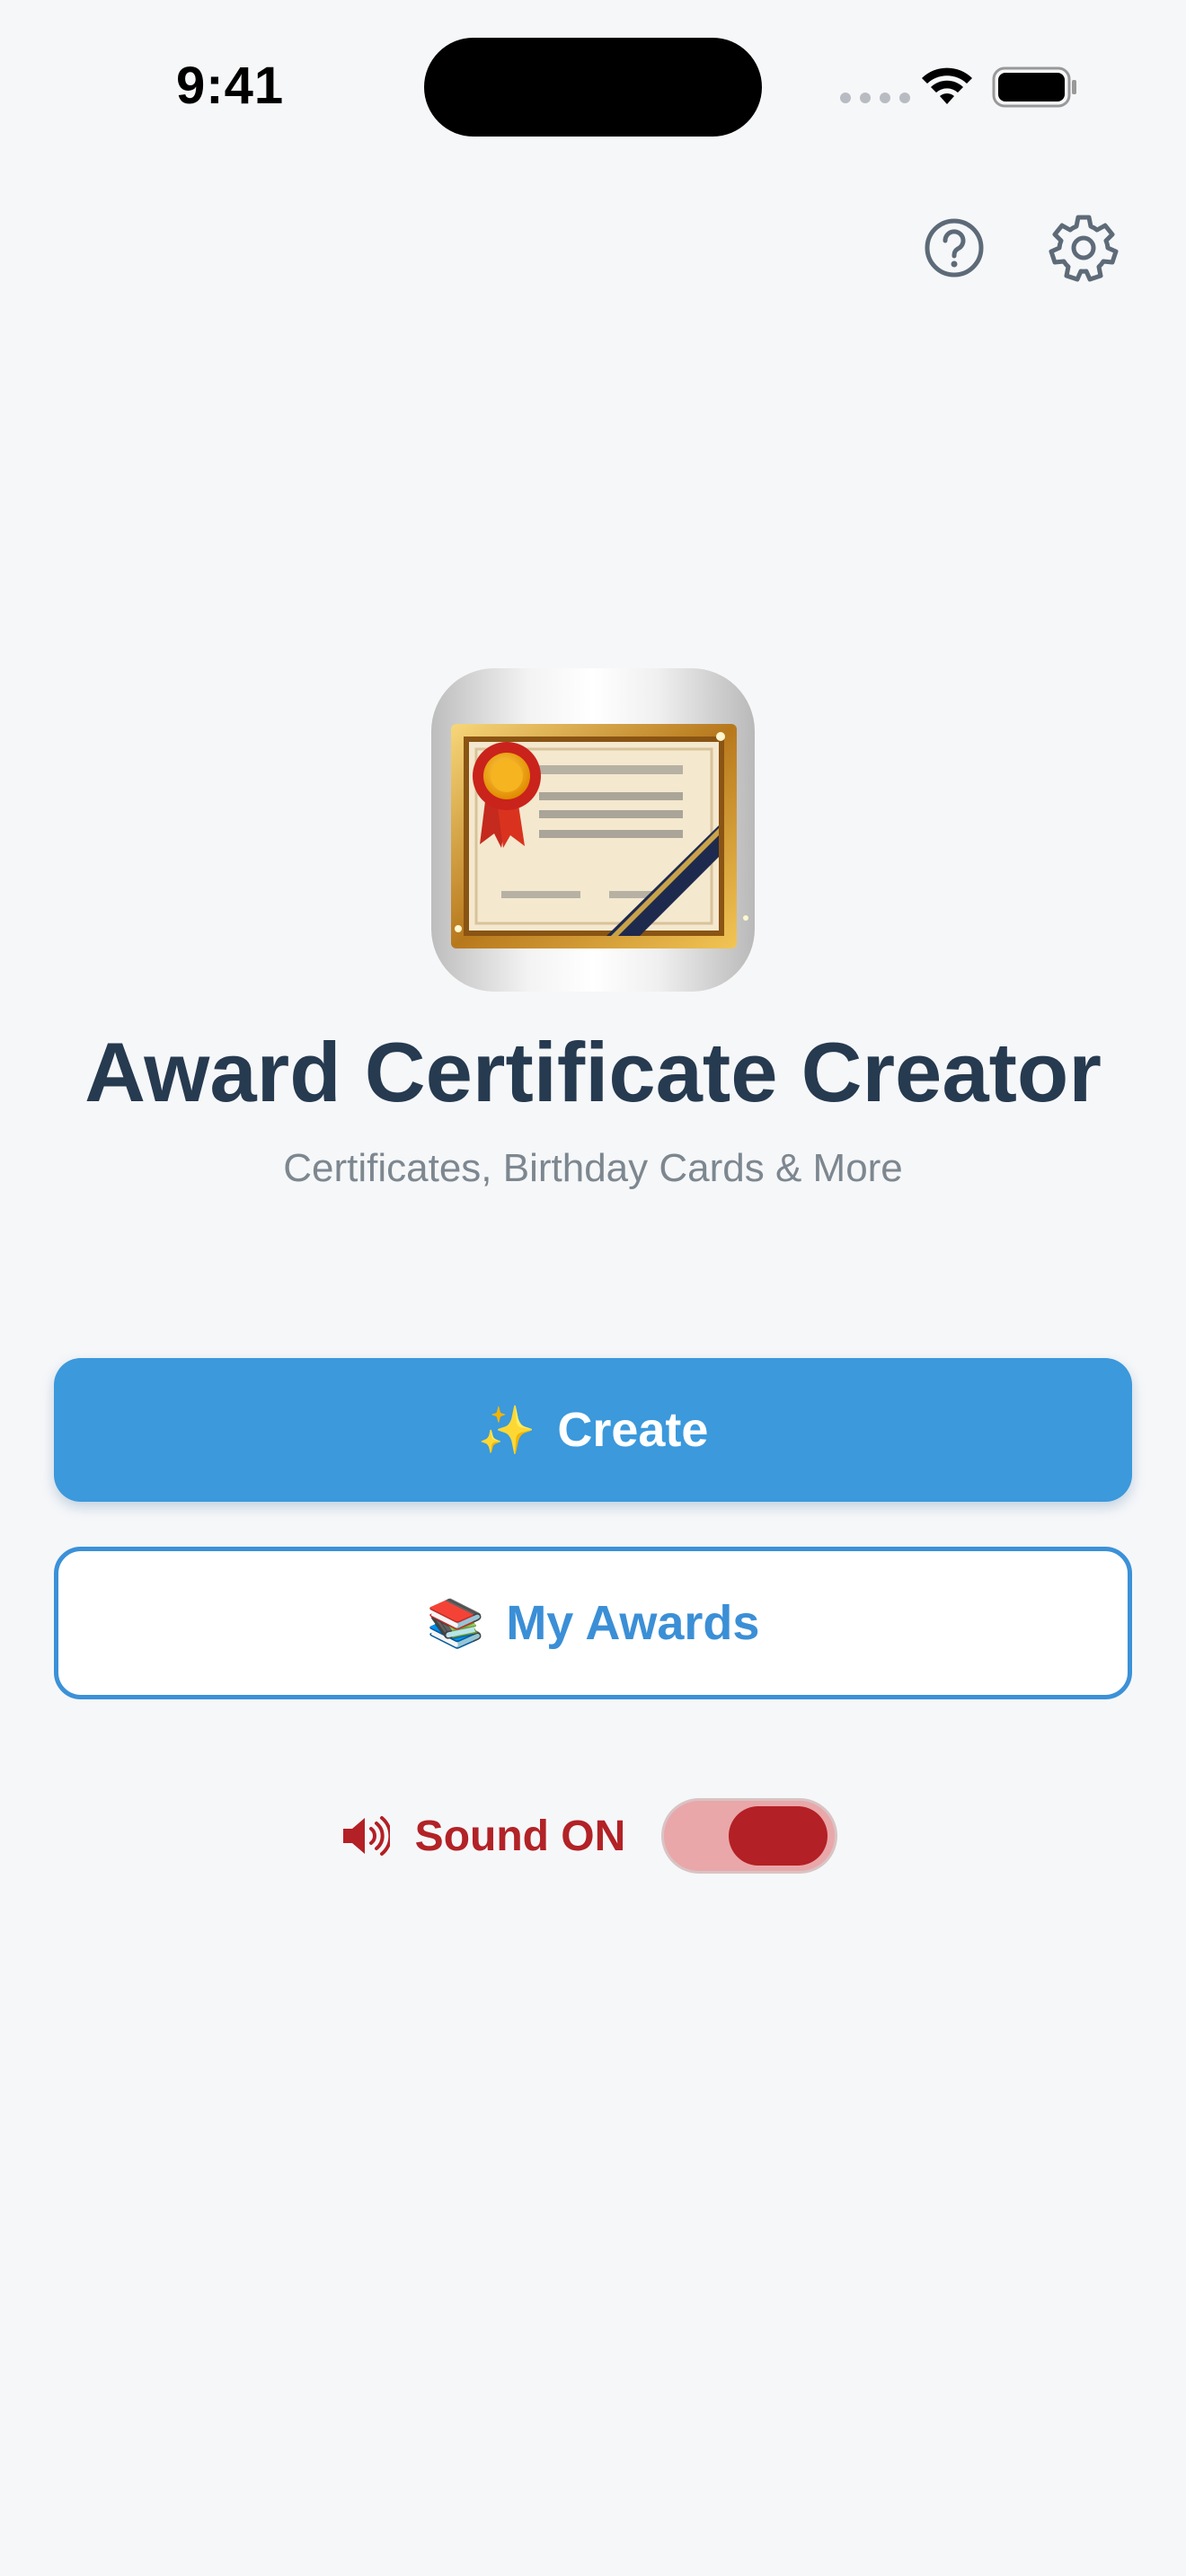  What do you see at coordinates (1034, 87) in the screenshot?
I see `battery-icon` at bounding box center [1034, 87].